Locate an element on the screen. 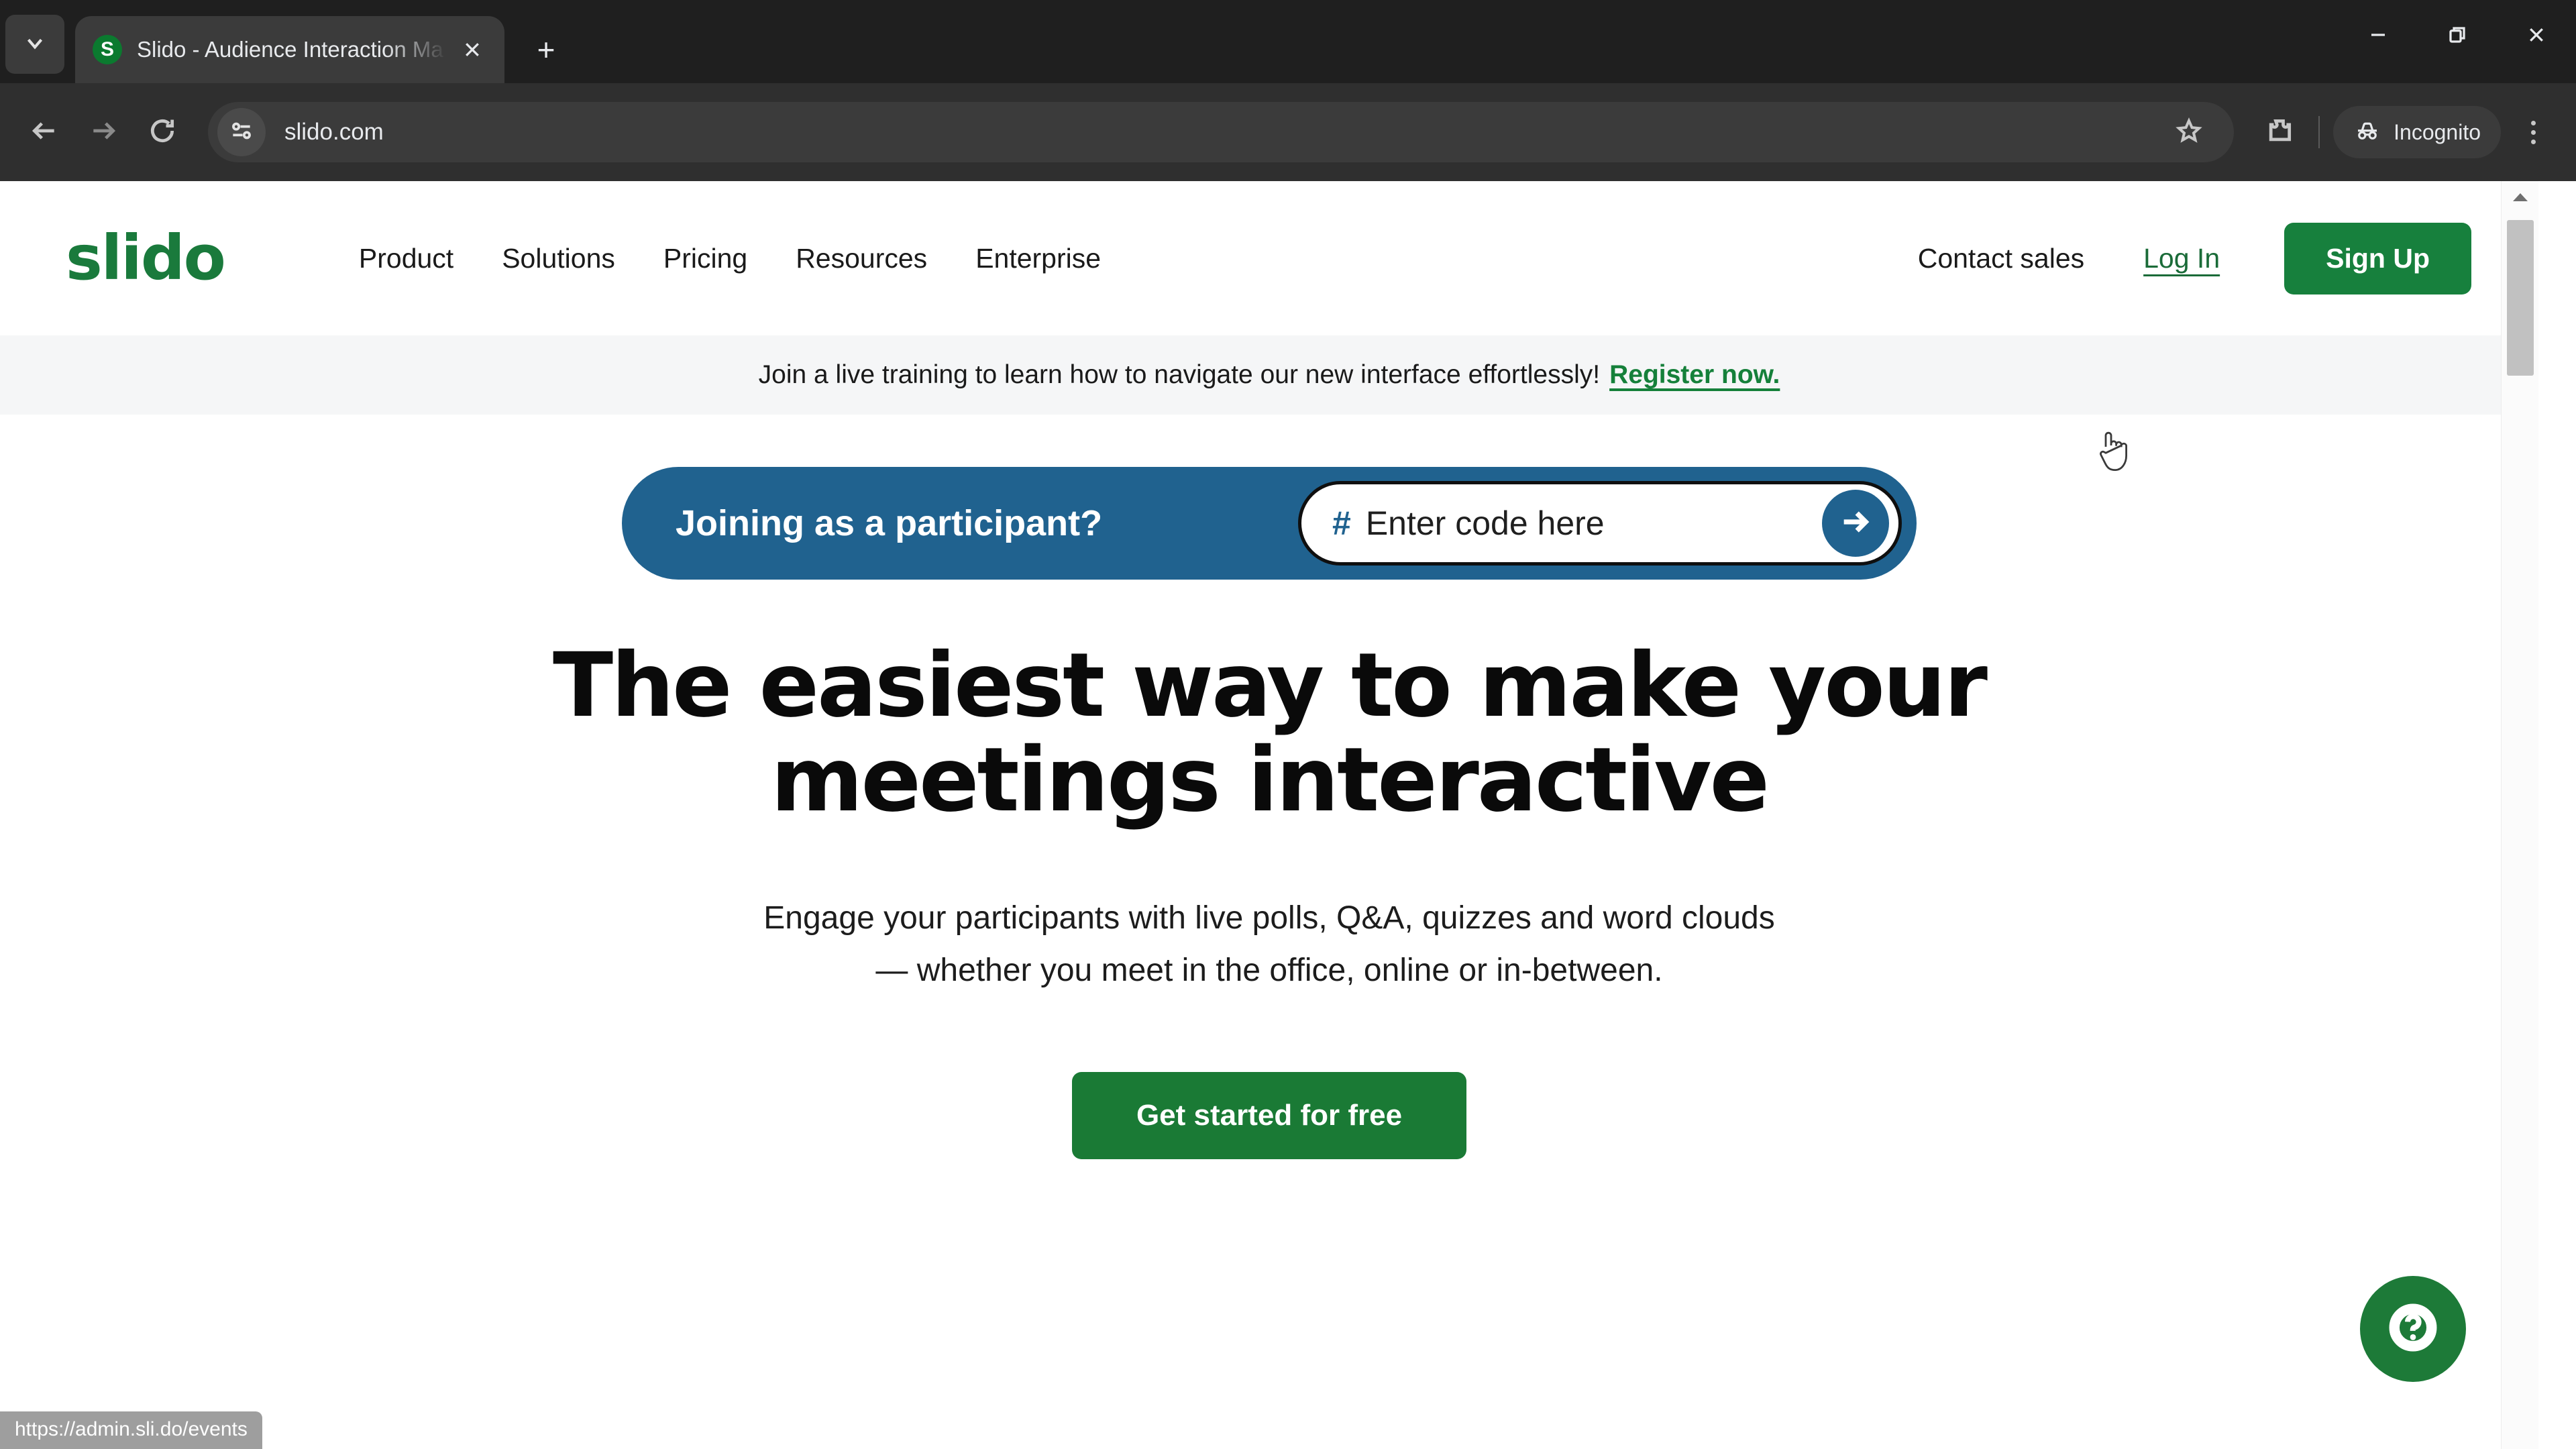  triangle-up-icon is located at coordinates (2520, 199).